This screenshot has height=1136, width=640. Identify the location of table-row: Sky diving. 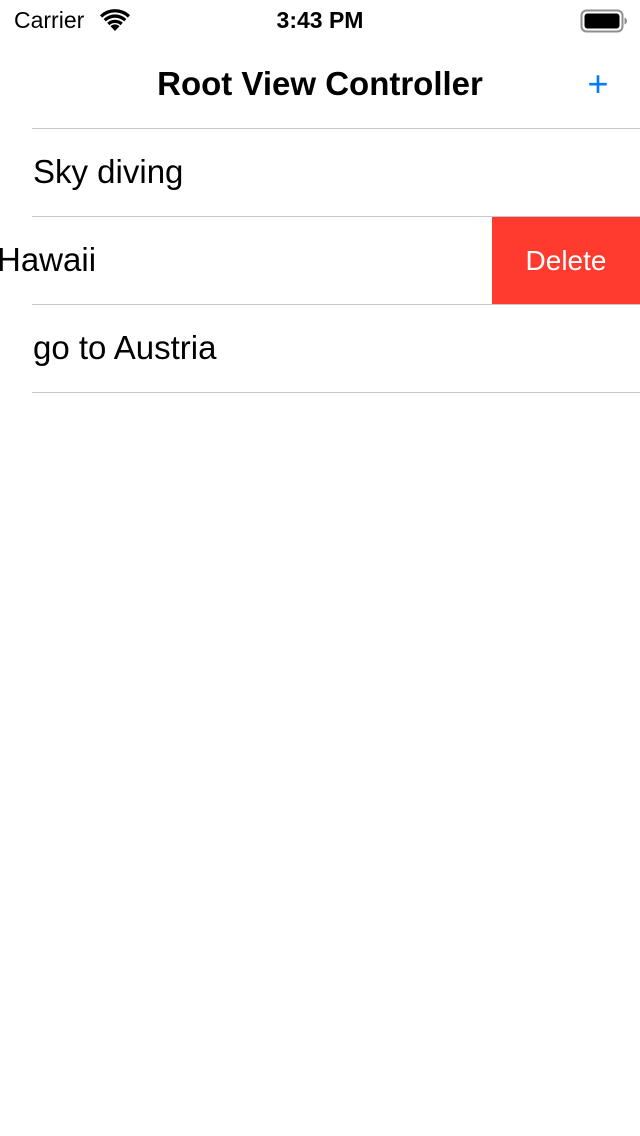
(320, 173).